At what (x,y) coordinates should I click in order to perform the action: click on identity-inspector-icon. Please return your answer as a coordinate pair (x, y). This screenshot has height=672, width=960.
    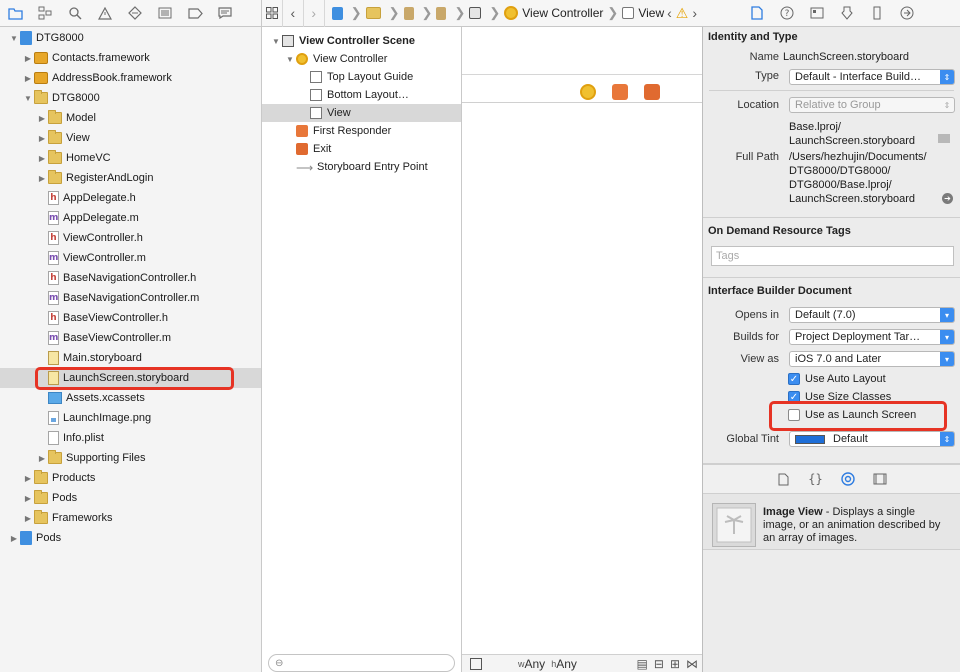
    Looking at the image, I should click on (817, 13).